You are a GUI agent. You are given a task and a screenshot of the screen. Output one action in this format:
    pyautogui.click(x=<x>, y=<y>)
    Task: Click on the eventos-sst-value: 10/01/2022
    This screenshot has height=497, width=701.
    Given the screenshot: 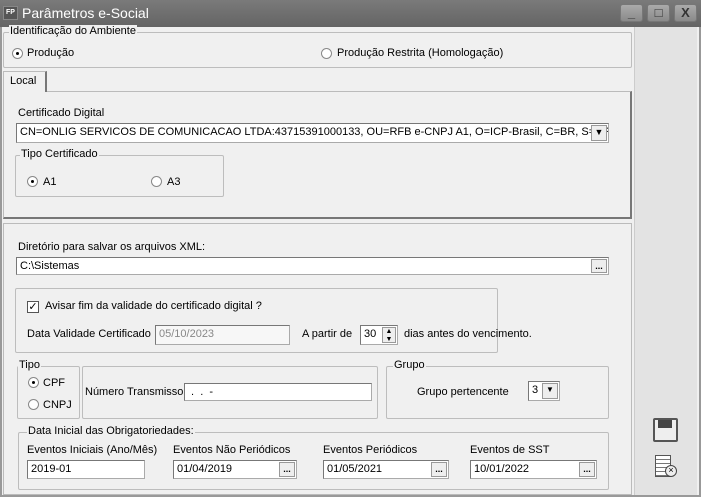 What is the action you would take?
    pyautogui.click(x=502, y=469)
    